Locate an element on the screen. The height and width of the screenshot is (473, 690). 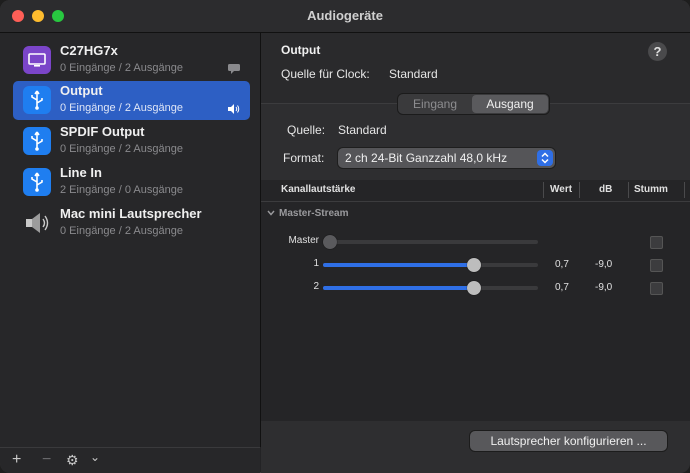
stream-group: Master-Stream is located at coordinates (307, 213).